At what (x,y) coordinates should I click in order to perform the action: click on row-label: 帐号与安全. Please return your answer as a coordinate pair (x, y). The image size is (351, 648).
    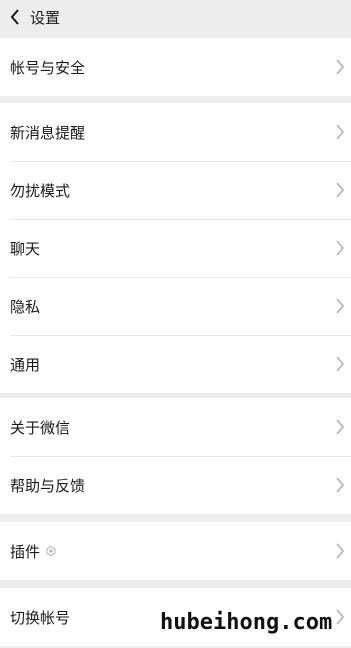
    Looking at the image, I should click on (48, 67).